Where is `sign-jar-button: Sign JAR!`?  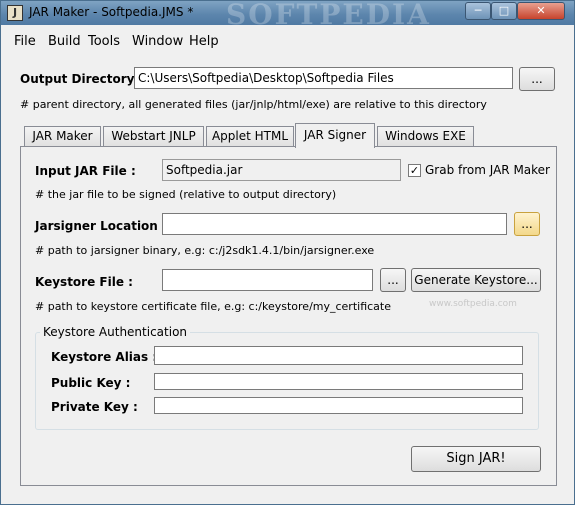
sign-jar-button: Sign JAR! is located at coordinates (476, 459).